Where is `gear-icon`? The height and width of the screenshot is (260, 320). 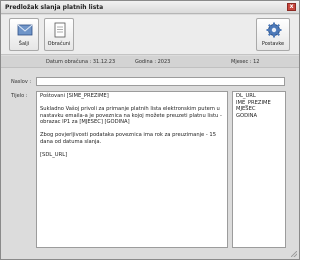
gear-icon is located at coordinates (274, 30).